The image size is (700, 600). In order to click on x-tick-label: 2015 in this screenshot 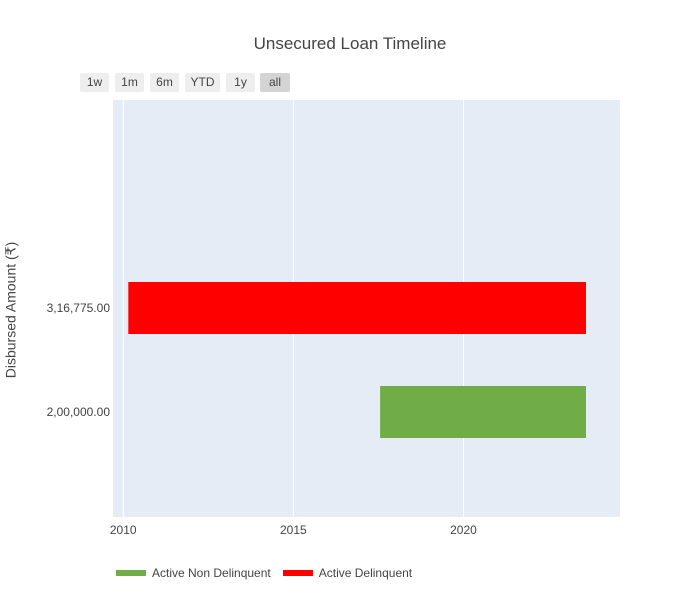, I will do `click(293, 530)`.